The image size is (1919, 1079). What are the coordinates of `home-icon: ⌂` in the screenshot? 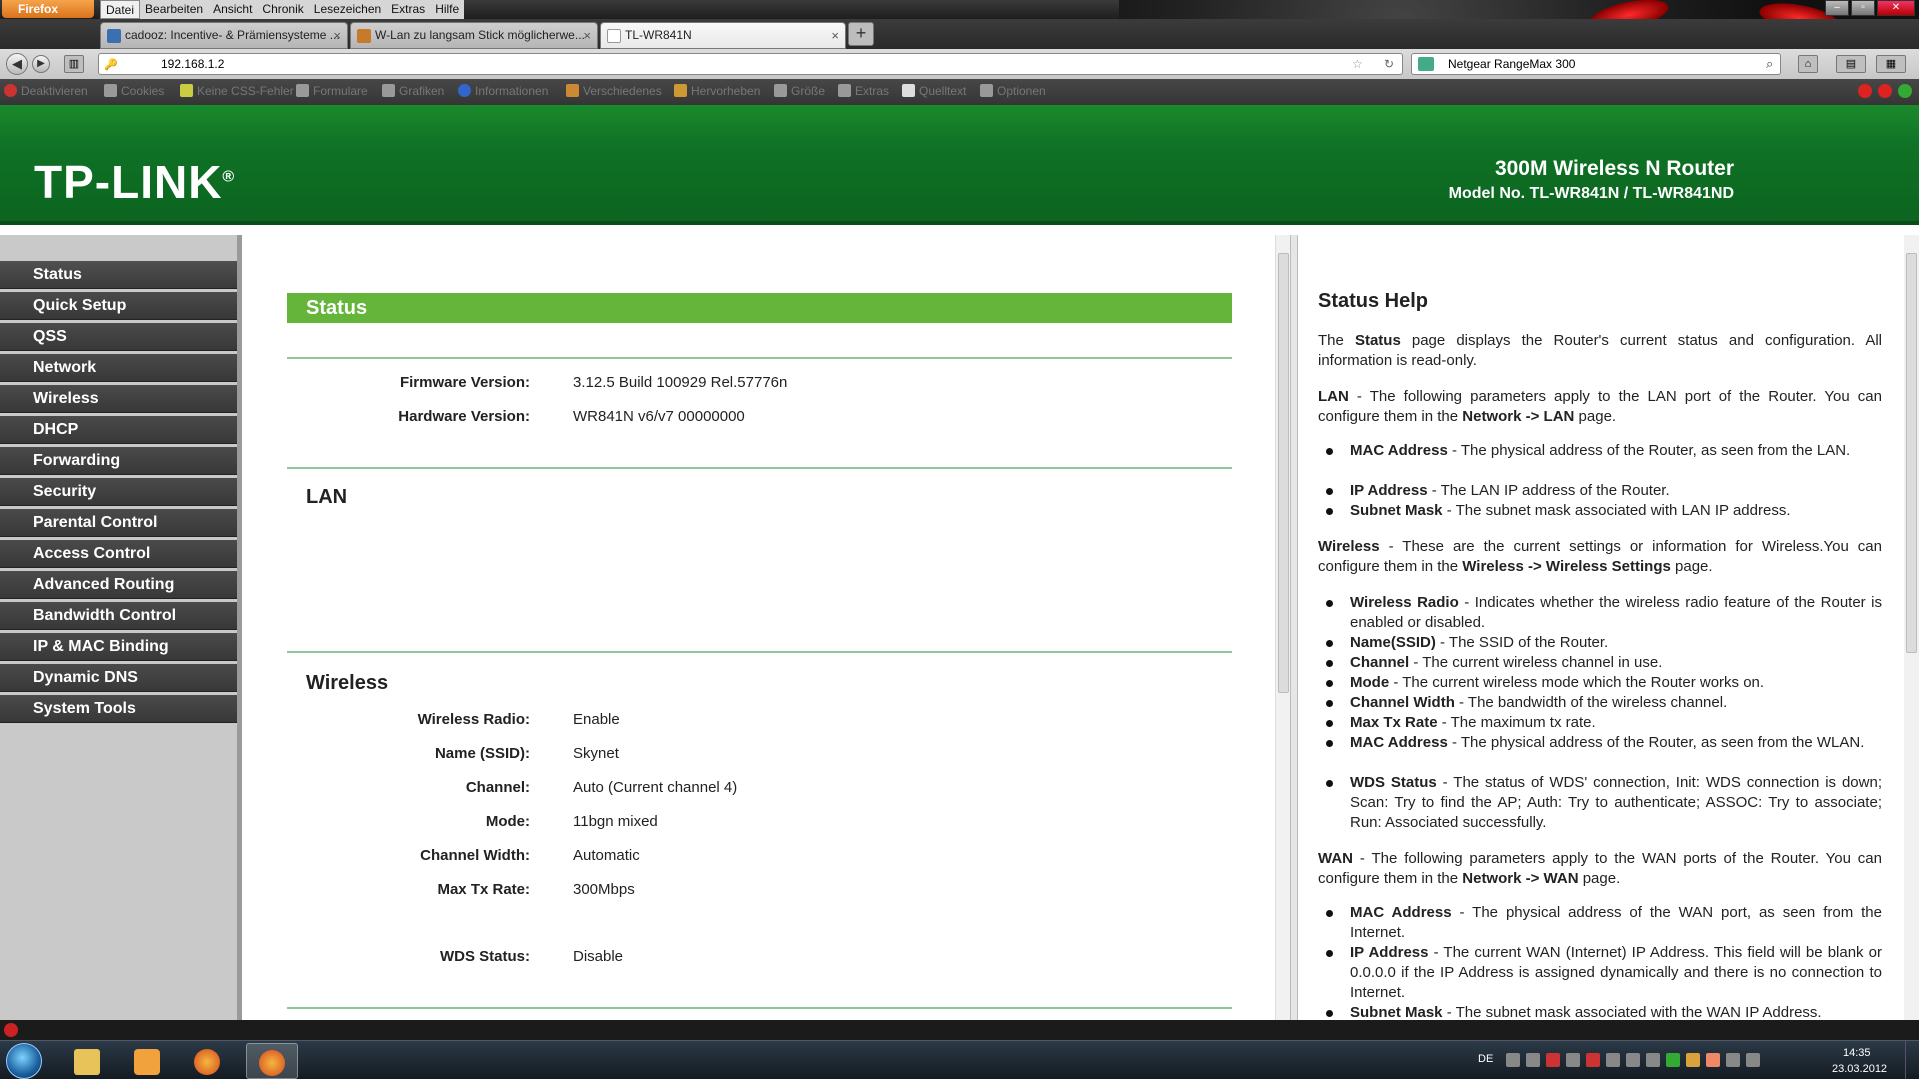 It's located at (1808, 64).